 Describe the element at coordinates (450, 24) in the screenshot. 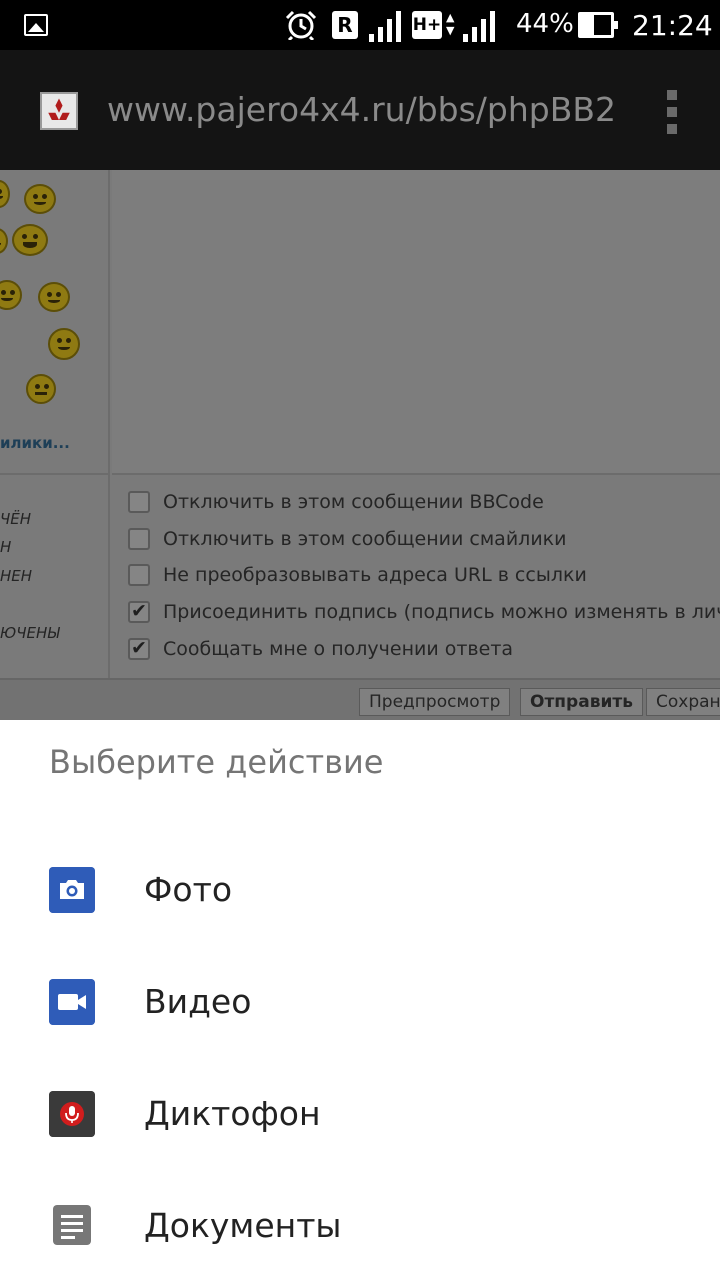

I see `data-arrows-icon: ▲ ▼` at that location.